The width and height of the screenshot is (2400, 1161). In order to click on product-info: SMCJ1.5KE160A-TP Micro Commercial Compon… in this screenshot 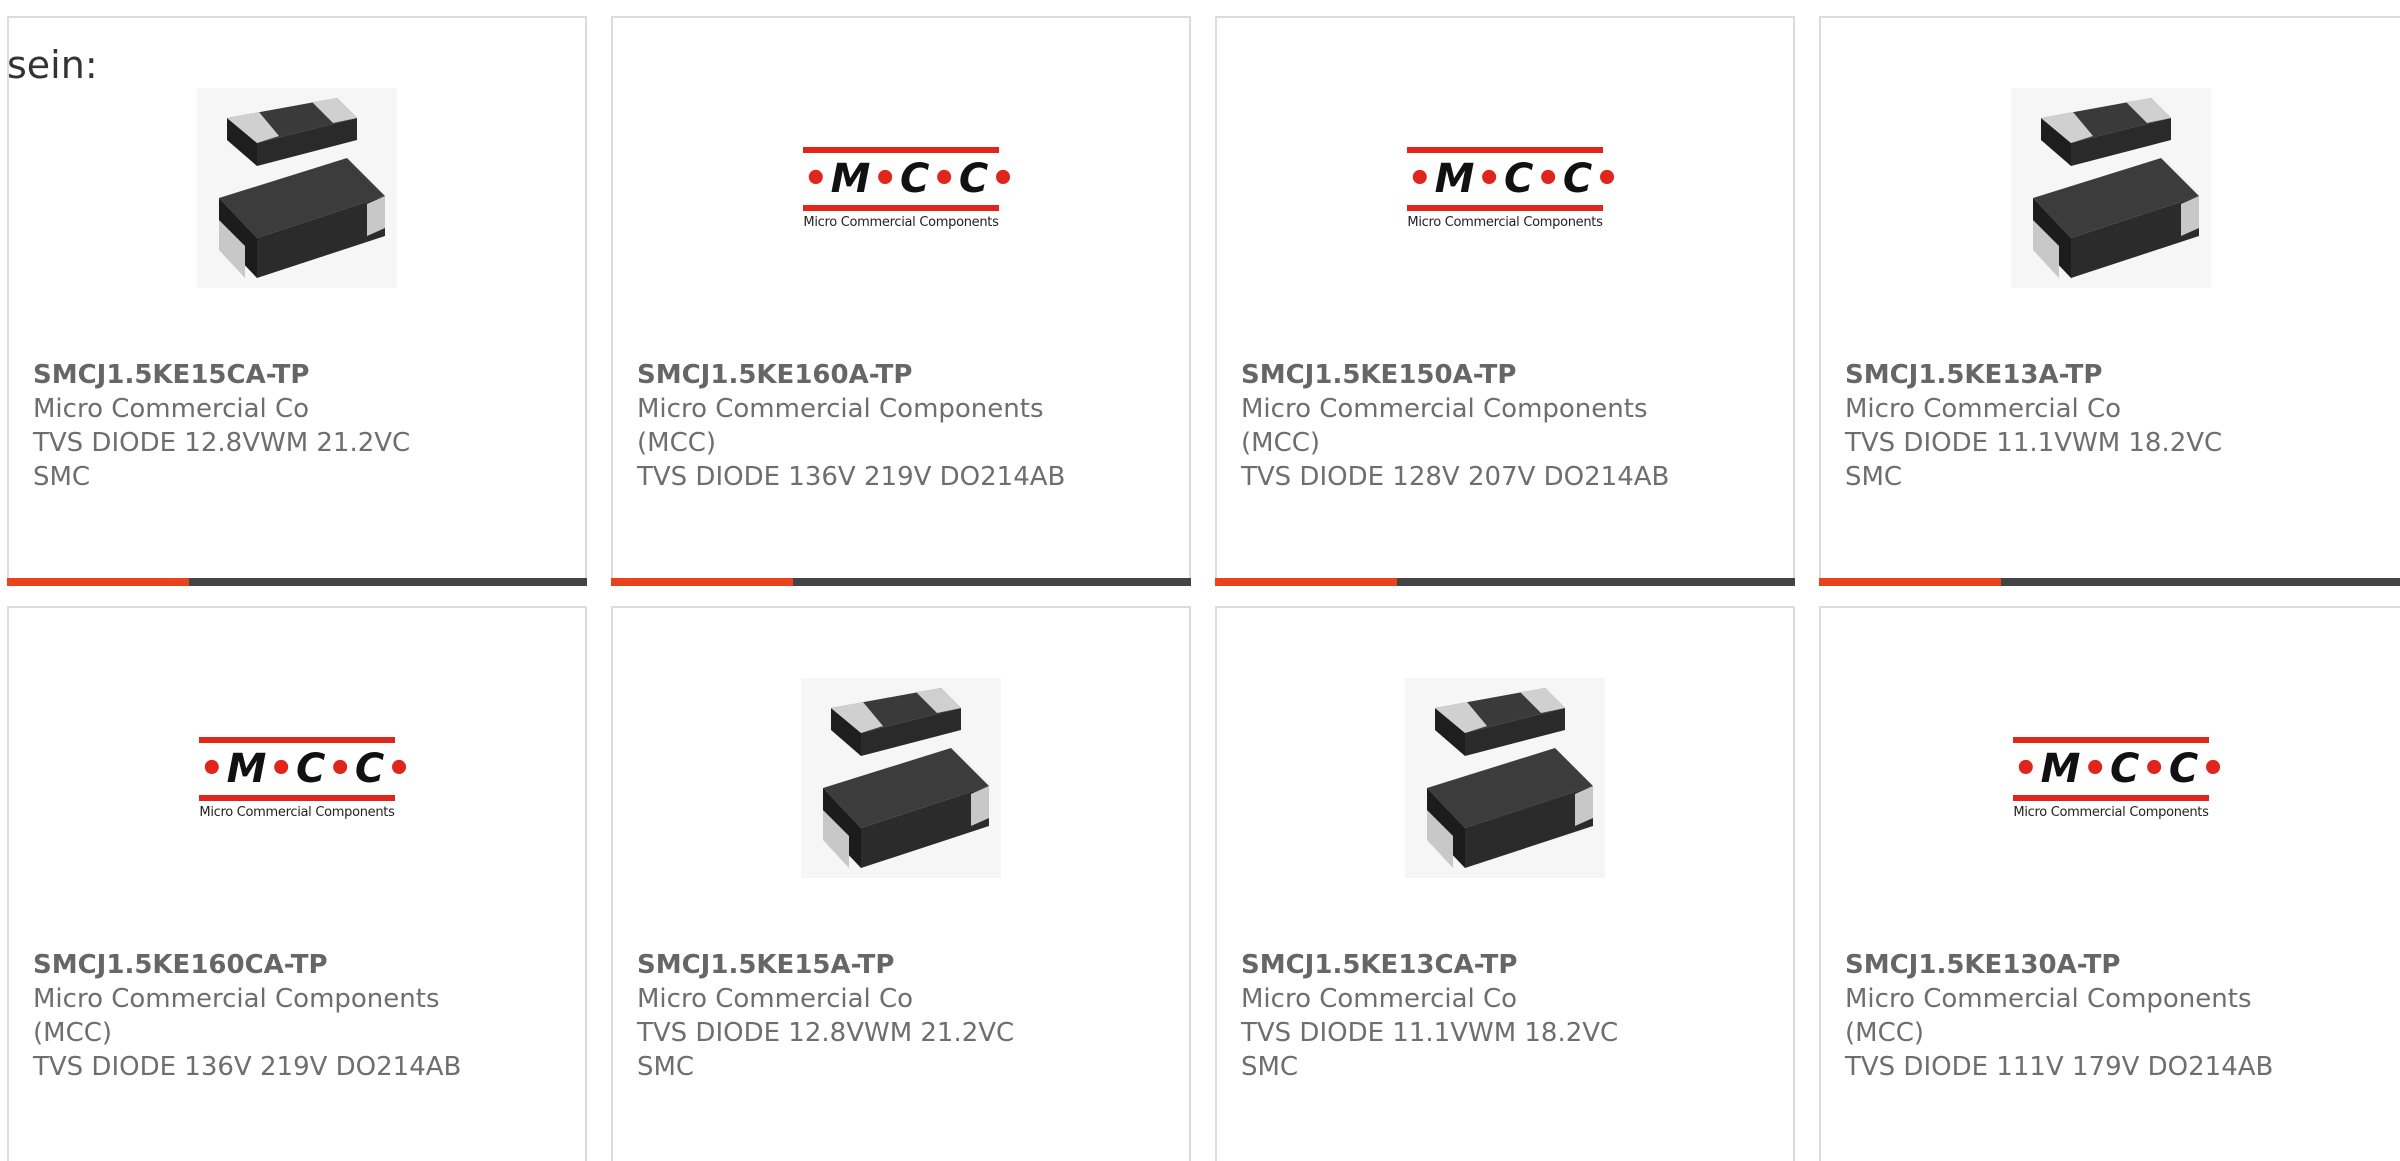, I will do `click(857, 426)`.